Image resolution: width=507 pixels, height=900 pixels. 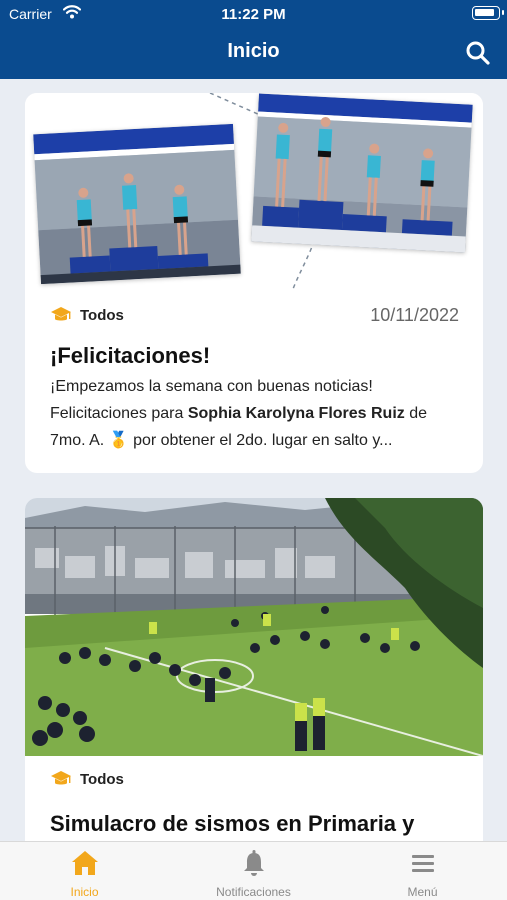 What do you see at coordinates (414, 315) in the screenshot?
I see `post-date: 10/11/2022` at bounding box center [414, 315].